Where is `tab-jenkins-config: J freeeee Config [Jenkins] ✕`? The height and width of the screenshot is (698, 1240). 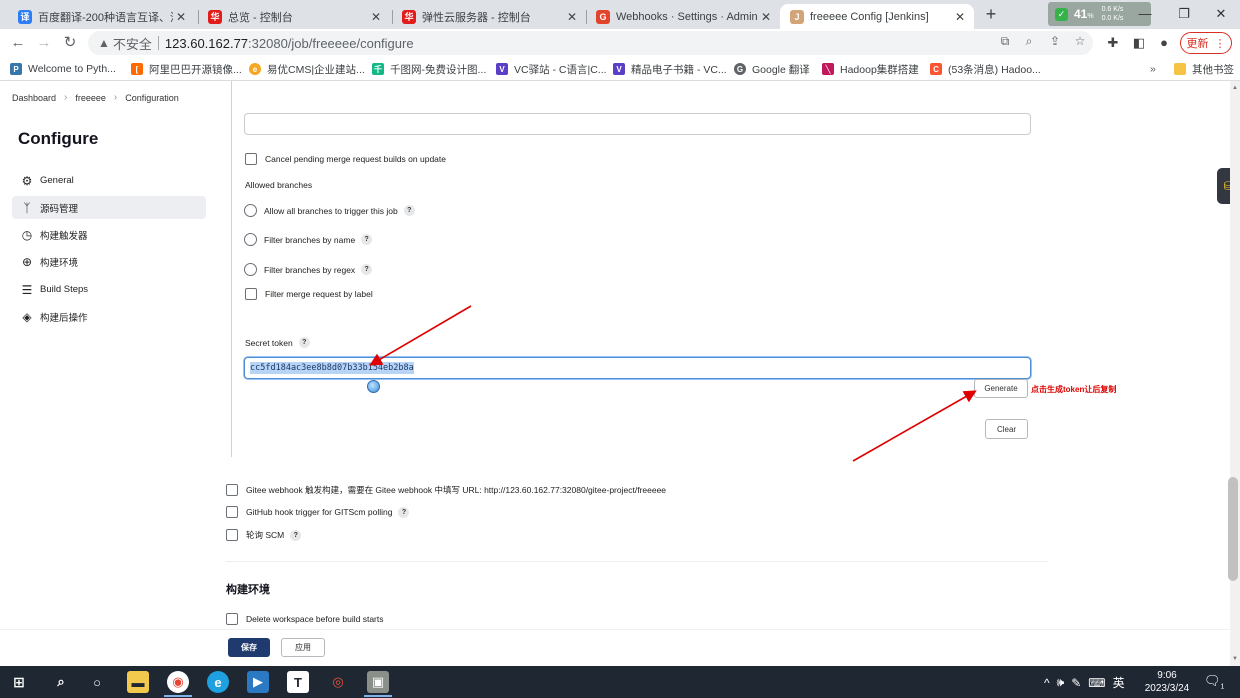
tab-jenkins-config: J freeeee Config [Jenkins] ✕ is located at coordinates (877, 16).